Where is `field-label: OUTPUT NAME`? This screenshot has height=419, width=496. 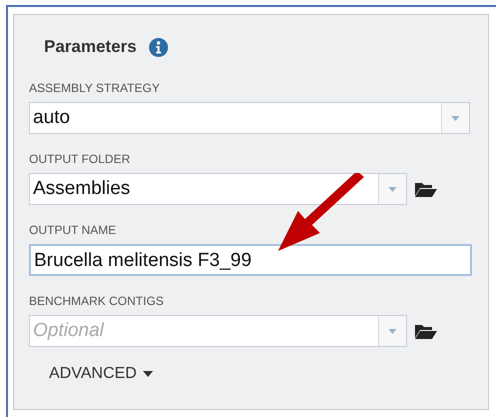
field-label: OUTPUT NAME is located at coordinates (73, 230).